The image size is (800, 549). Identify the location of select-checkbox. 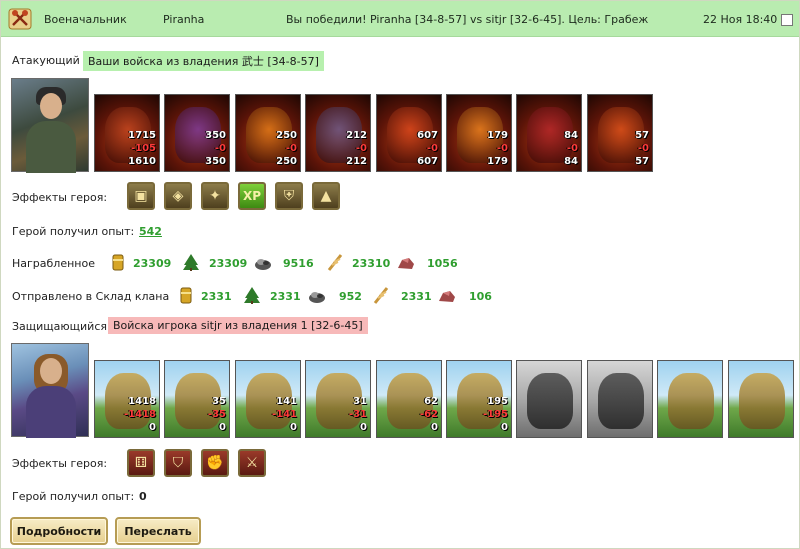
(787, 20).